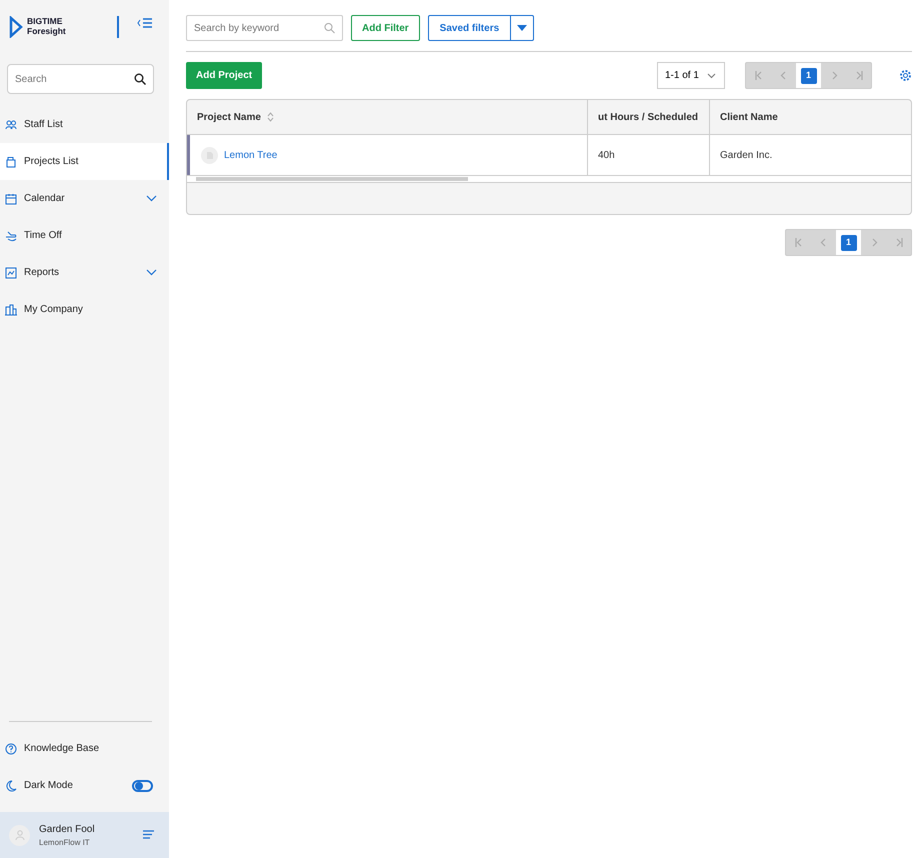 The height and width of the screenshot is (858, 924). Describe the element at coordinates (142, 786) in the screenshot. I see `toggle-switch` at that location.